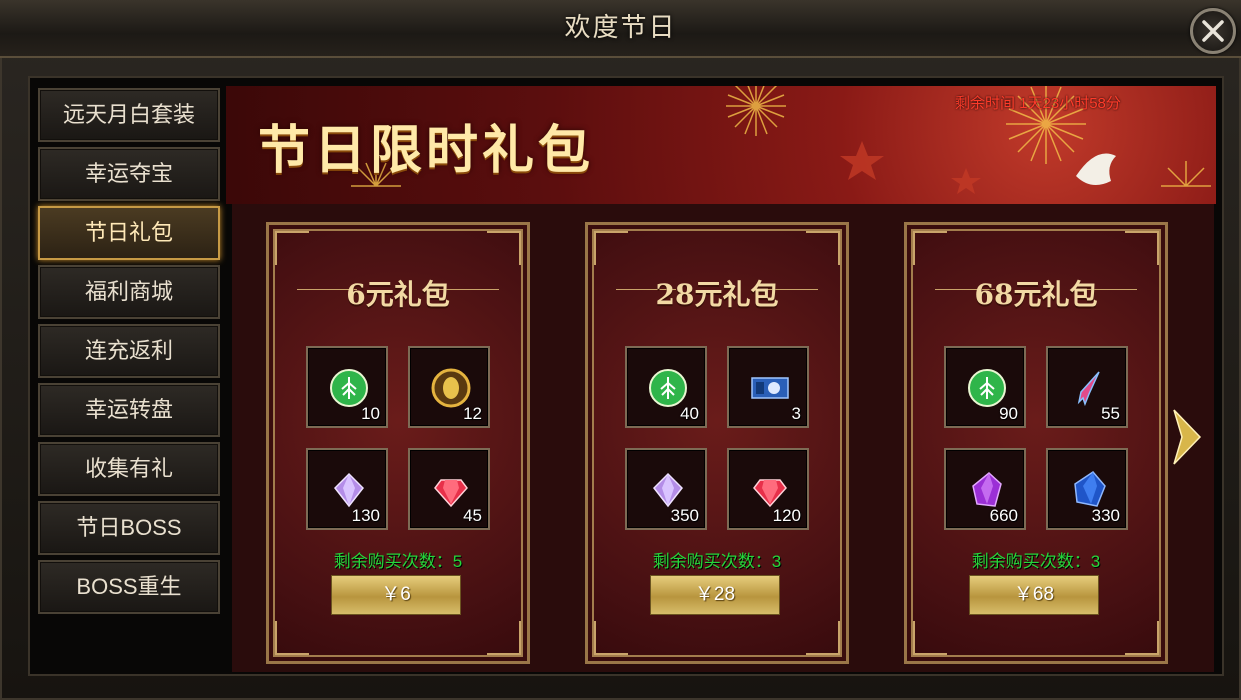 This screenshot has width=1241, height=700. I want to click on gold-leaf-orb-icon, so click(451, 388).